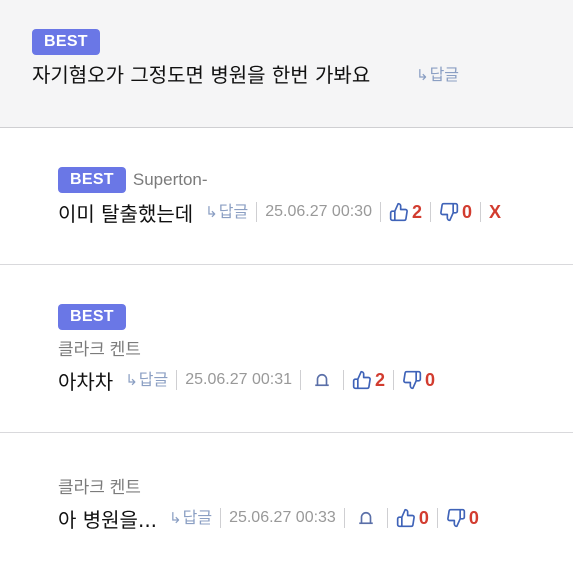 This screenshot has width=573, height=564. I want to click on comment-body: 아 병원을... ↳ 답글 25.06.27 00:33 0 0, so click(268, 518).